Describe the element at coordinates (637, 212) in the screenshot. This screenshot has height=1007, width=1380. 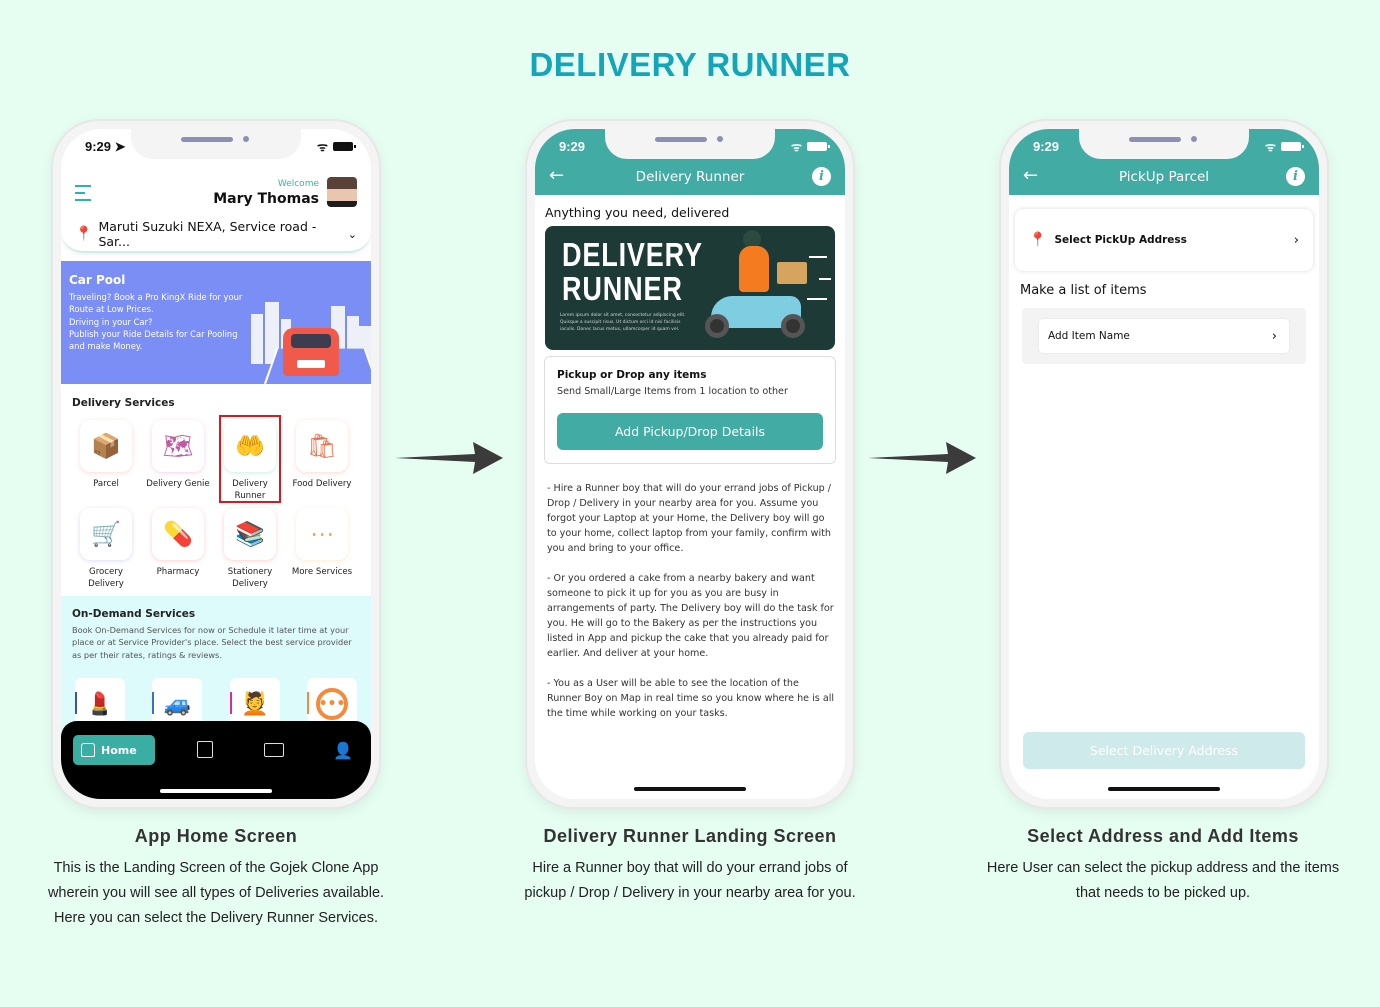
I see `tagline: Anything you need, delivered` at that location.